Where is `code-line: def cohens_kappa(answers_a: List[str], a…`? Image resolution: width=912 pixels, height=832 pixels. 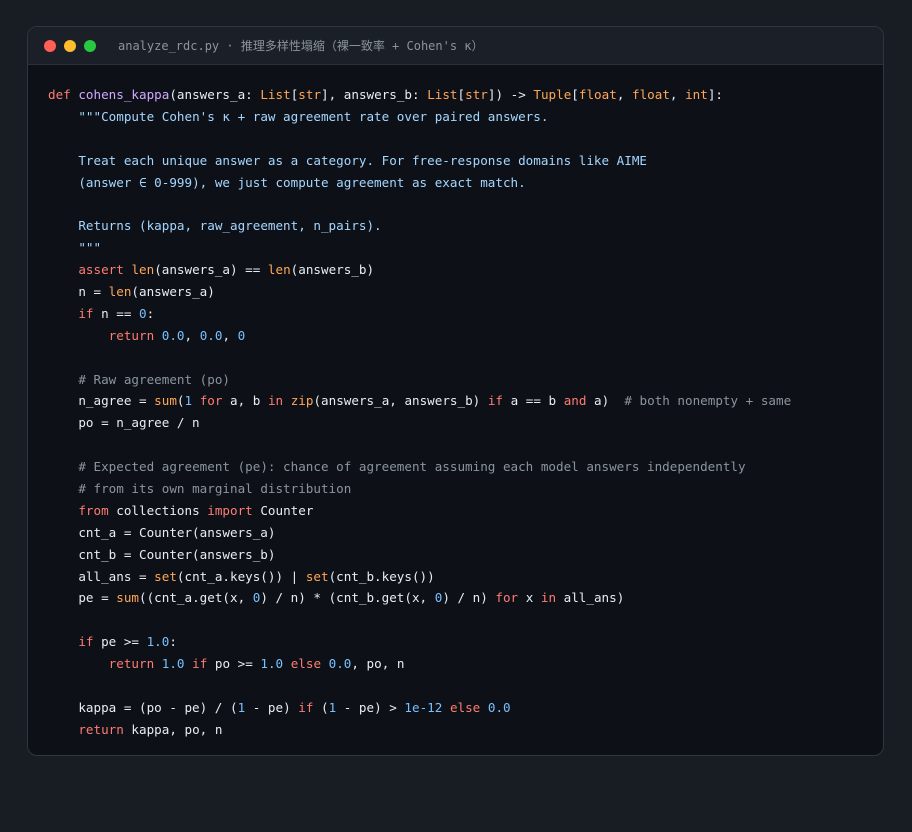
code-line: def cohens_kappa(answers_a: List[str], a… is located at coordinates (419, 95).